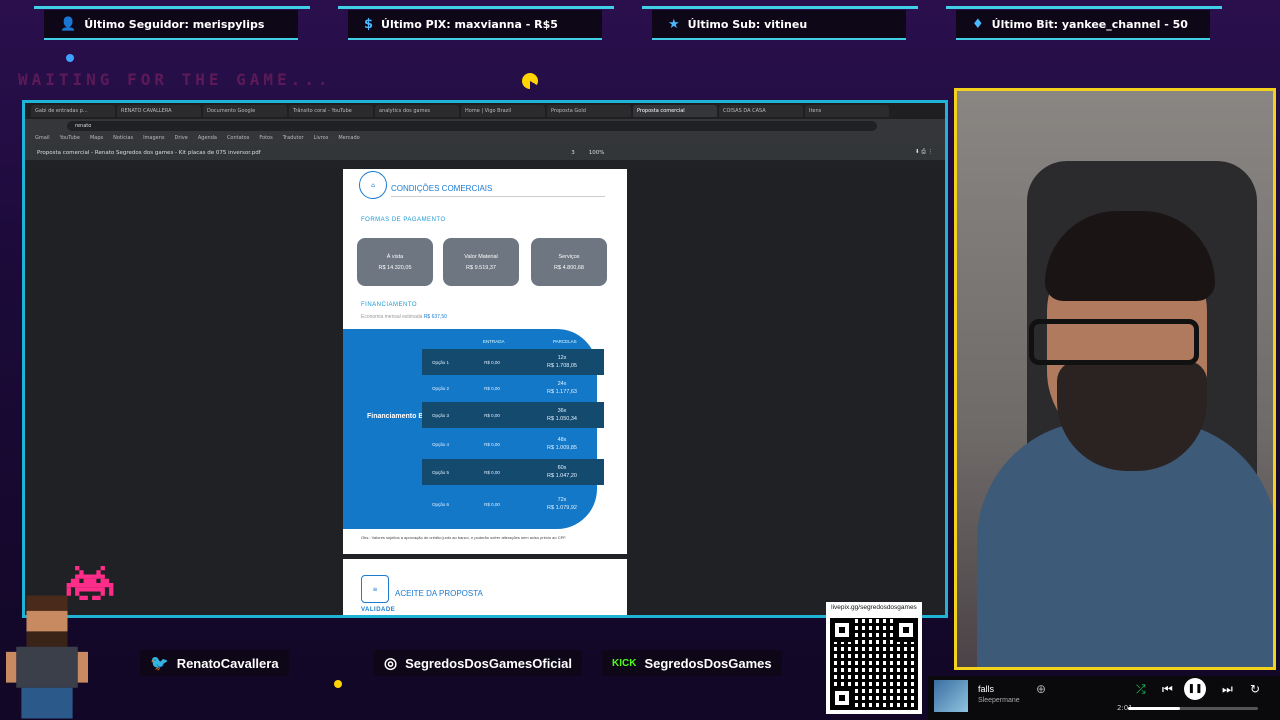  Describe the element at coordinates (1227, 689) in the screenshot. I see `next-icon: ⏭` at that location.